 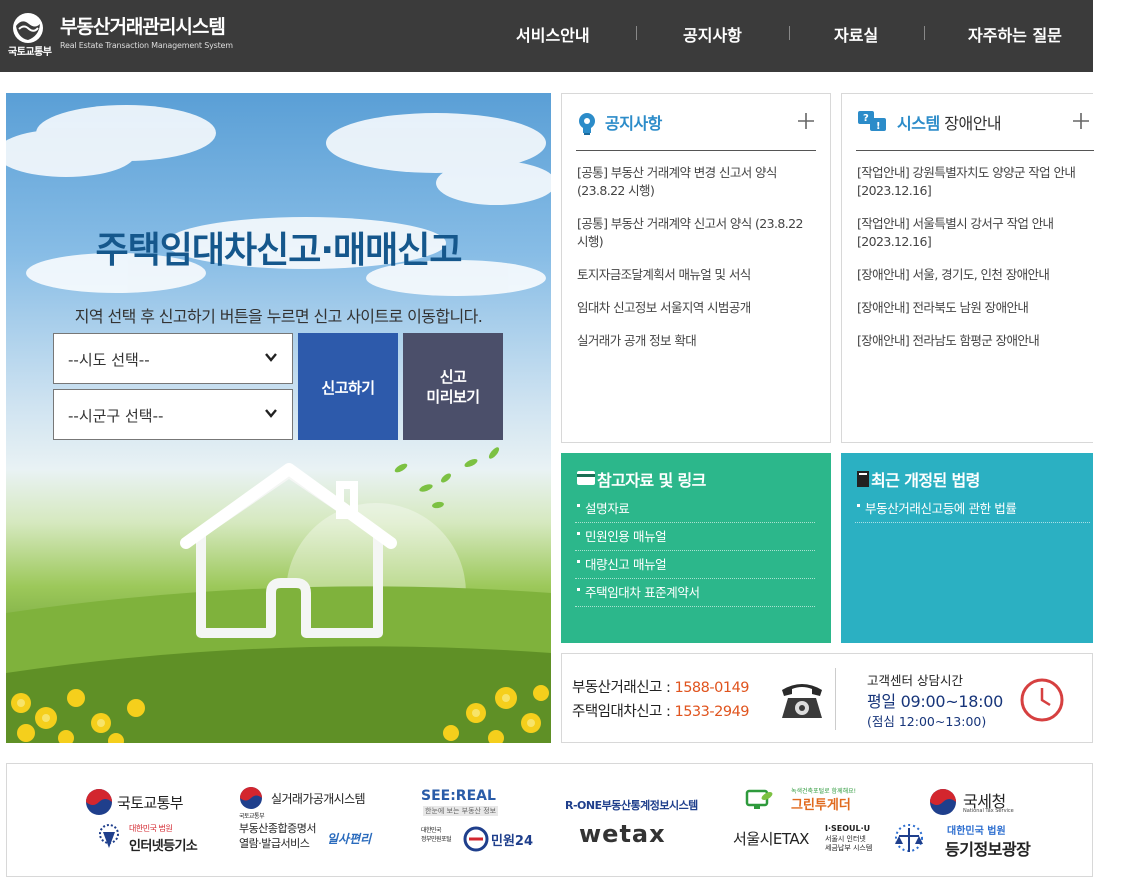 What do you see at coordinates (109, 836) in the screenshot?
I see `court-emblem-icon` at bounding box center [109, 836].